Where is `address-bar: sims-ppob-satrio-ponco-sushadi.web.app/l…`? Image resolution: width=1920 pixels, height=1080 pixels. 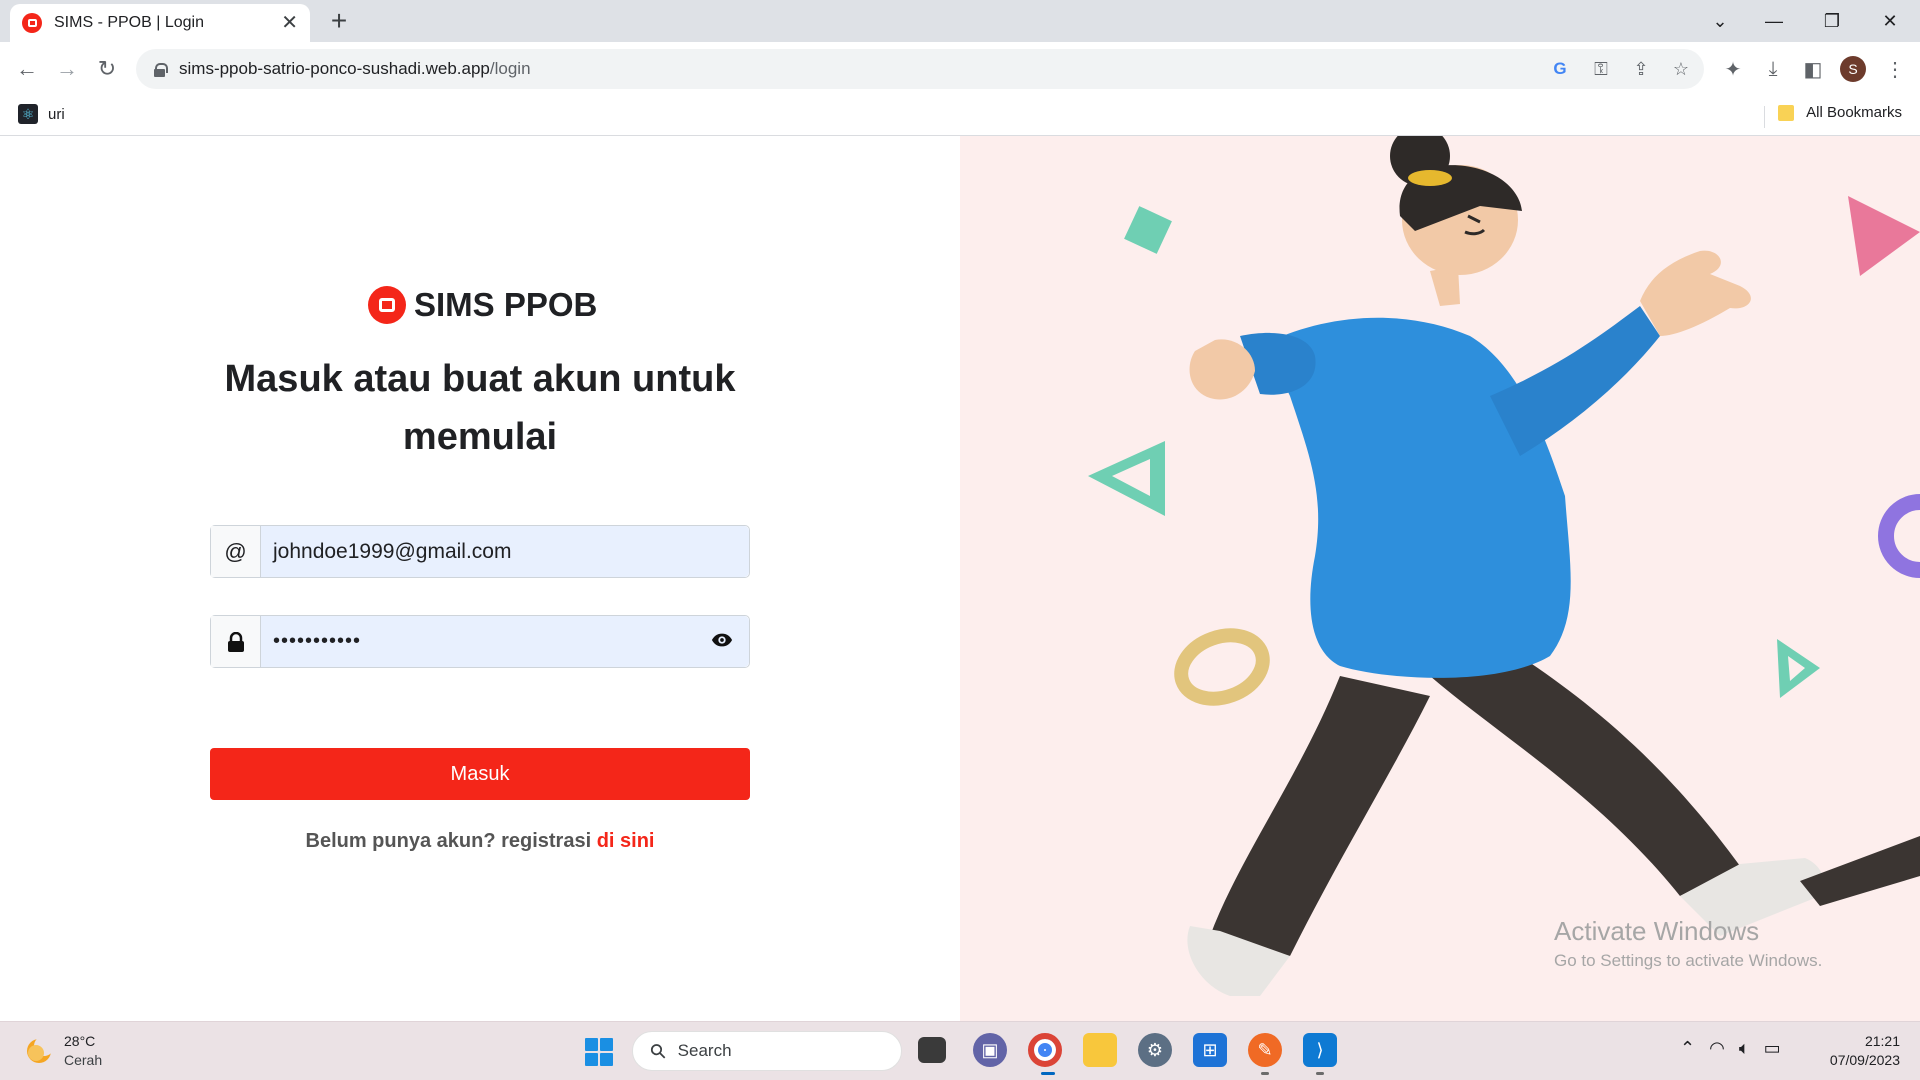 address-bar: sims-ppob-satrio-ponco-sushadi.web.app/l… is located at coordinates (920, 69).